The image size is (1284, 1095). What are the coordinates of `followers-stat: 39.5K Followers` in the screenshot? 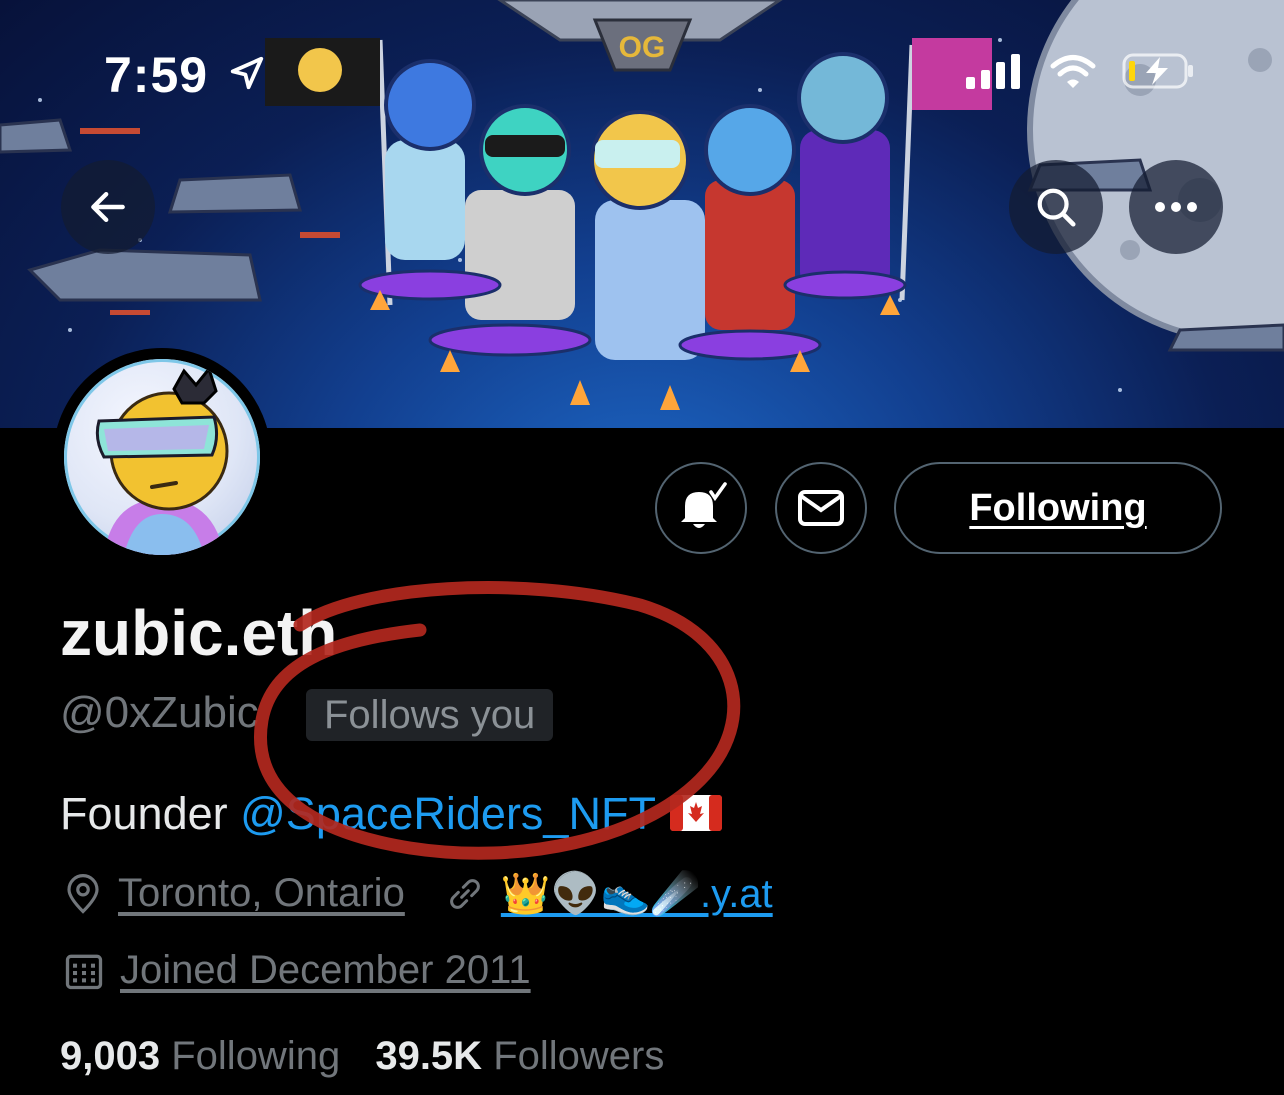 It's located at (519, 1056).